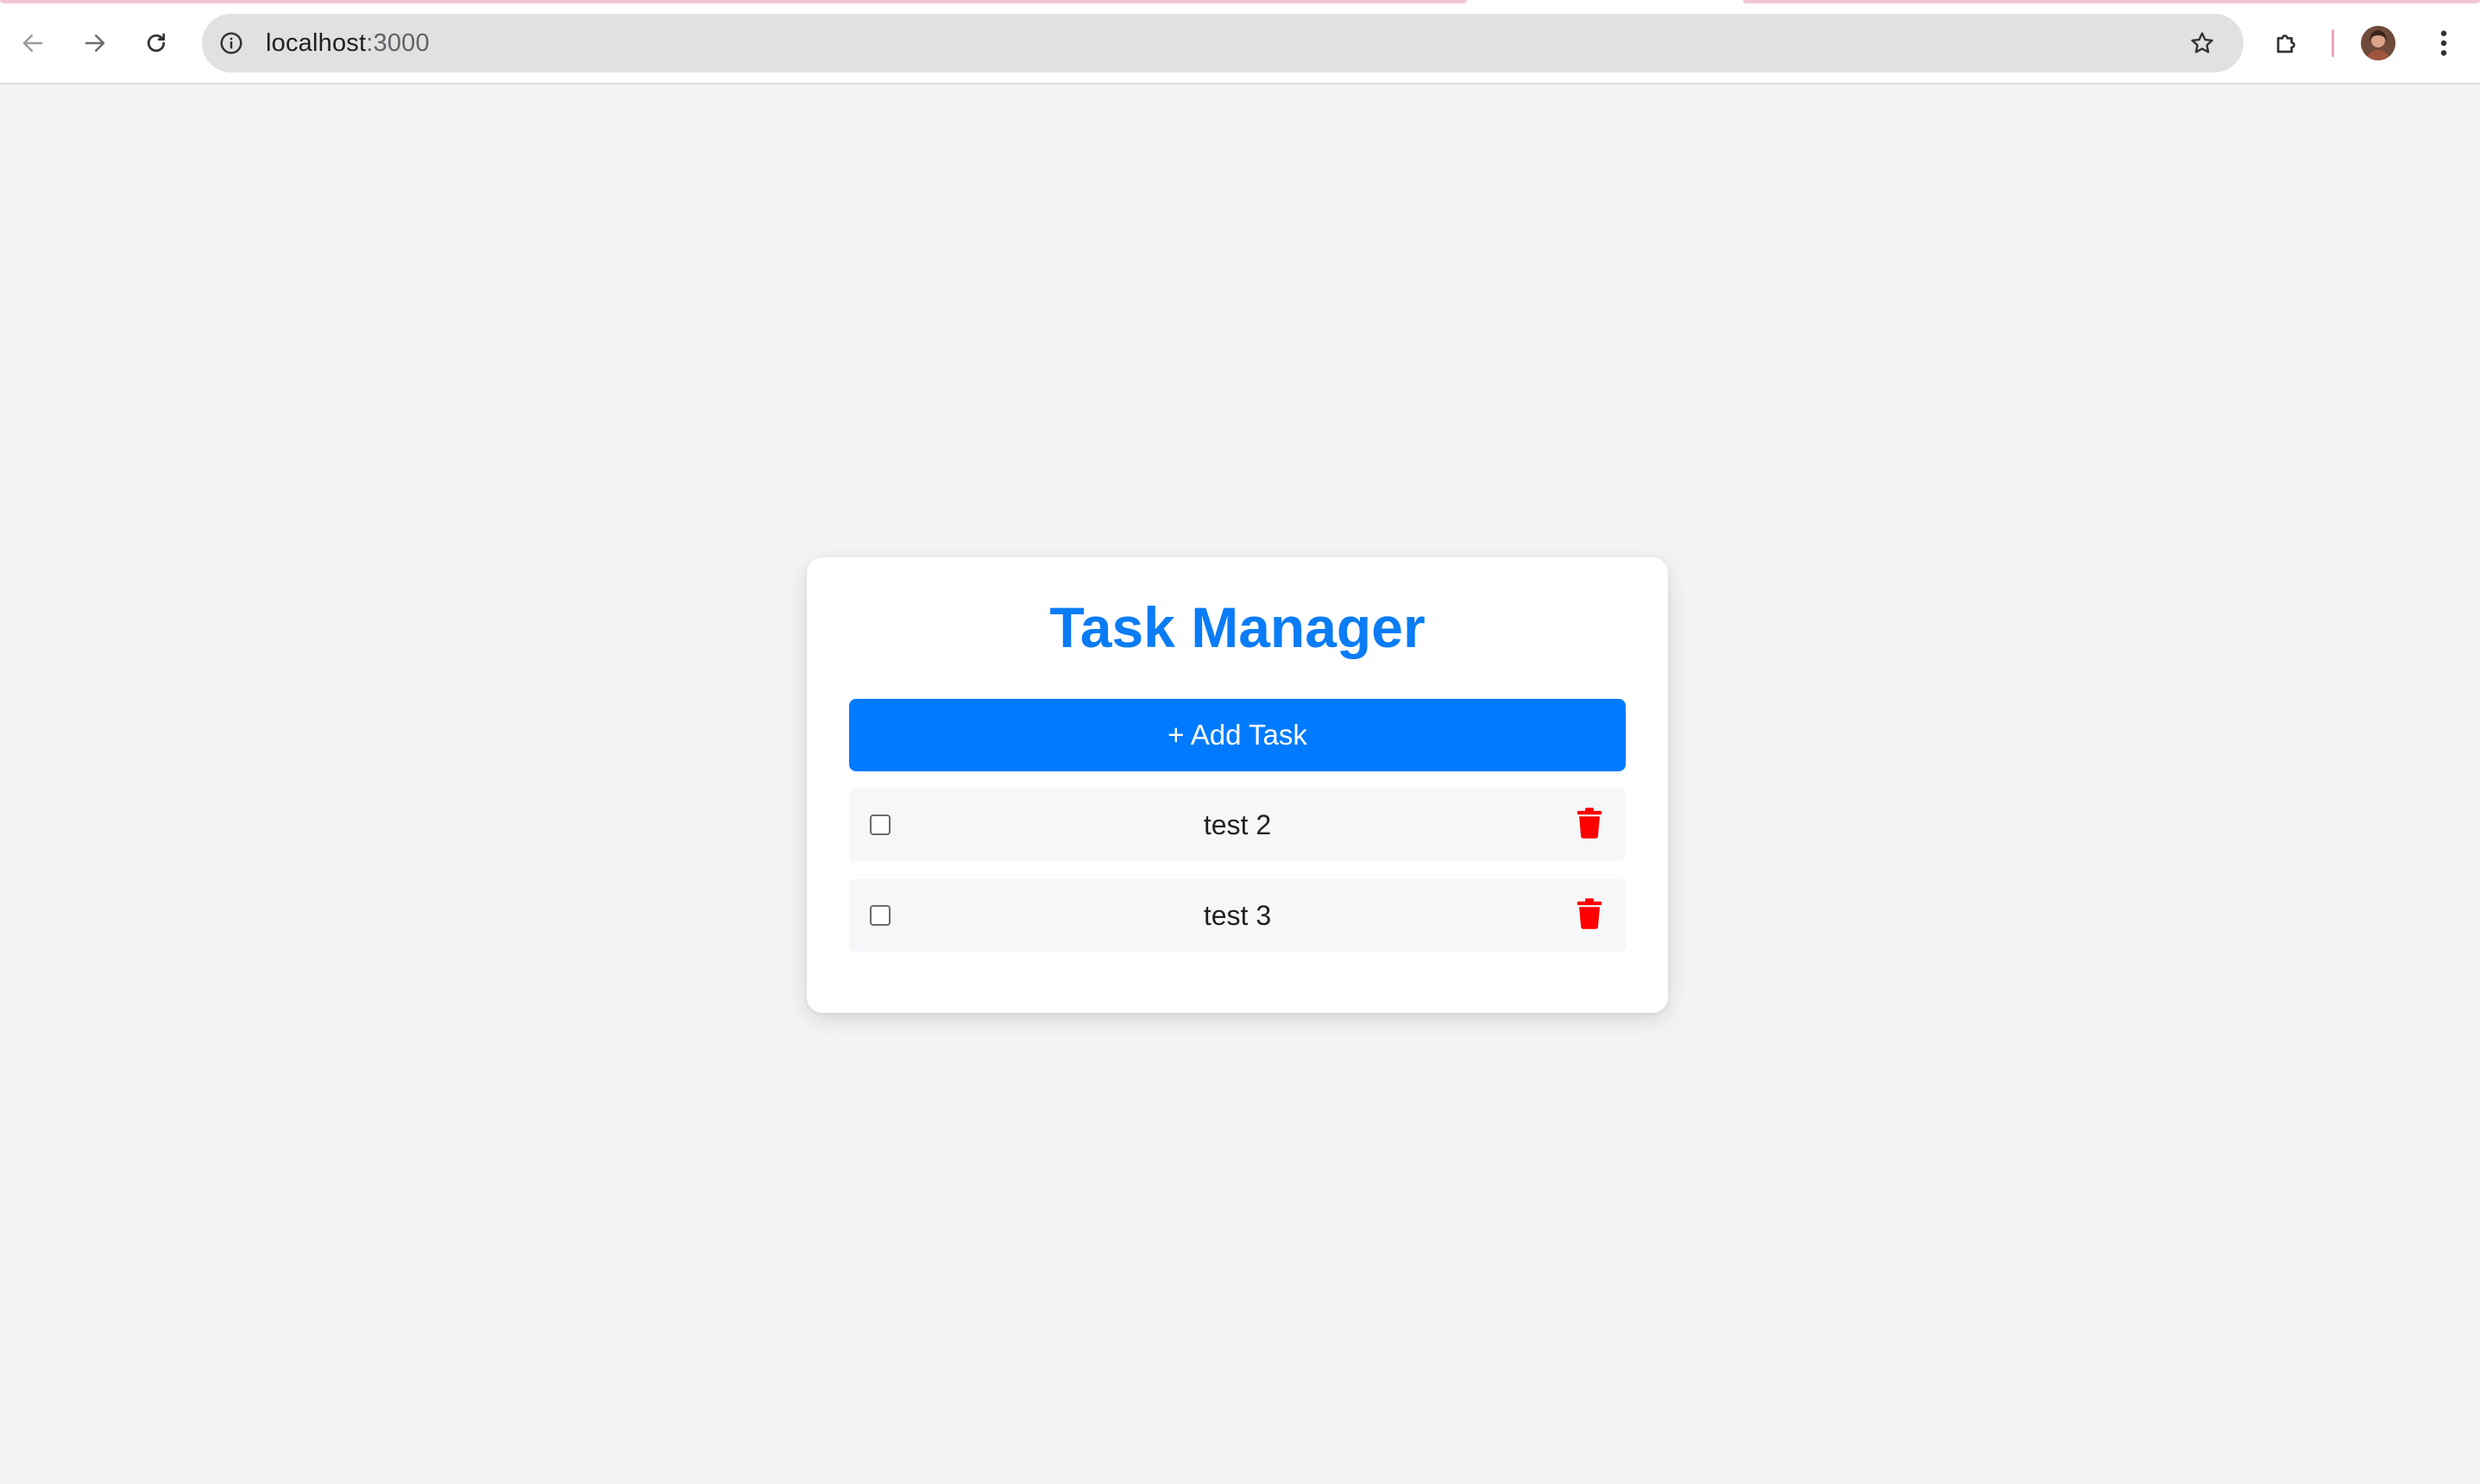 The height and width of the screenshot is (1484, 2480). I want to click on browser-toolbar: localhost:3000, so click(1240, 42).